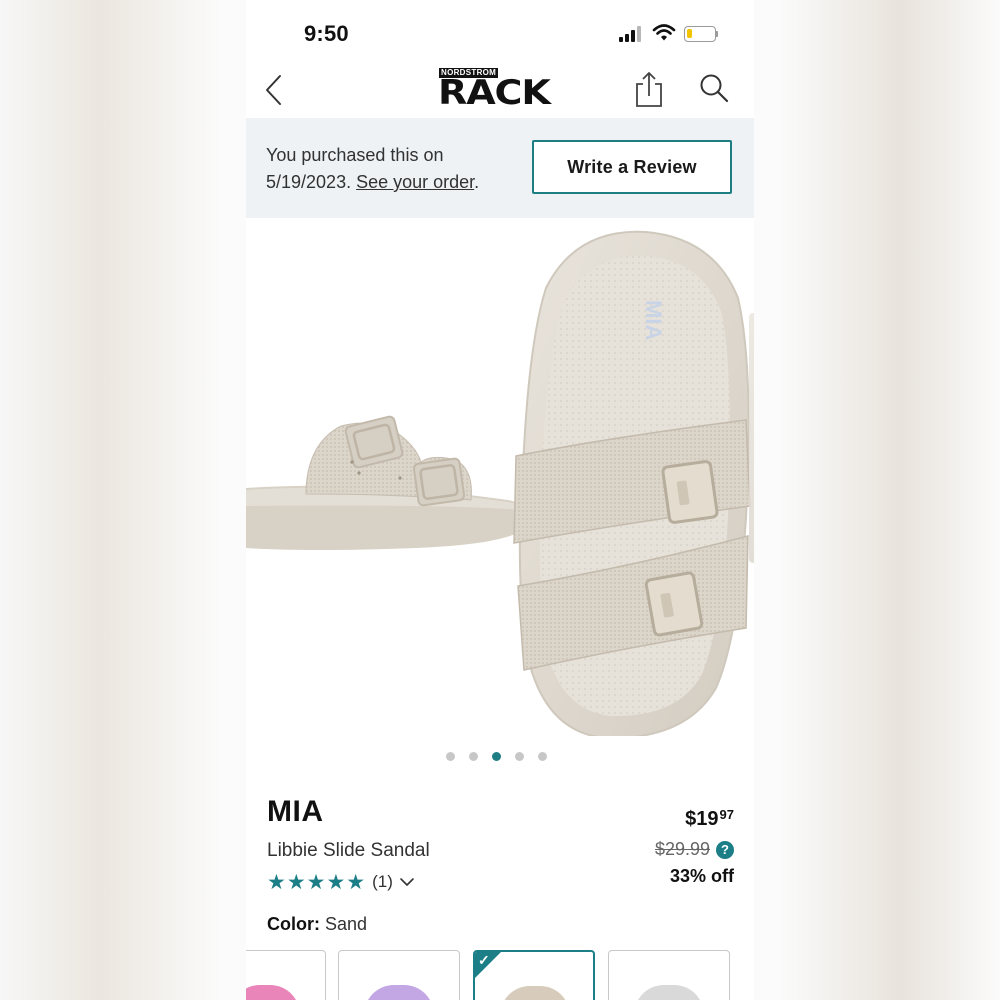 The height and width of the screenshot is (1000, 1000). I want to click on battery-level, so click(689, 33).